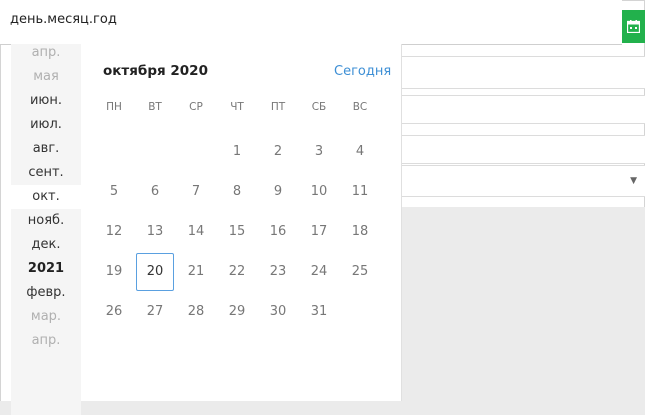 The width and height of the screenshot is (645, 415). I want to click on month-list-item: мая, so click(46, 77).